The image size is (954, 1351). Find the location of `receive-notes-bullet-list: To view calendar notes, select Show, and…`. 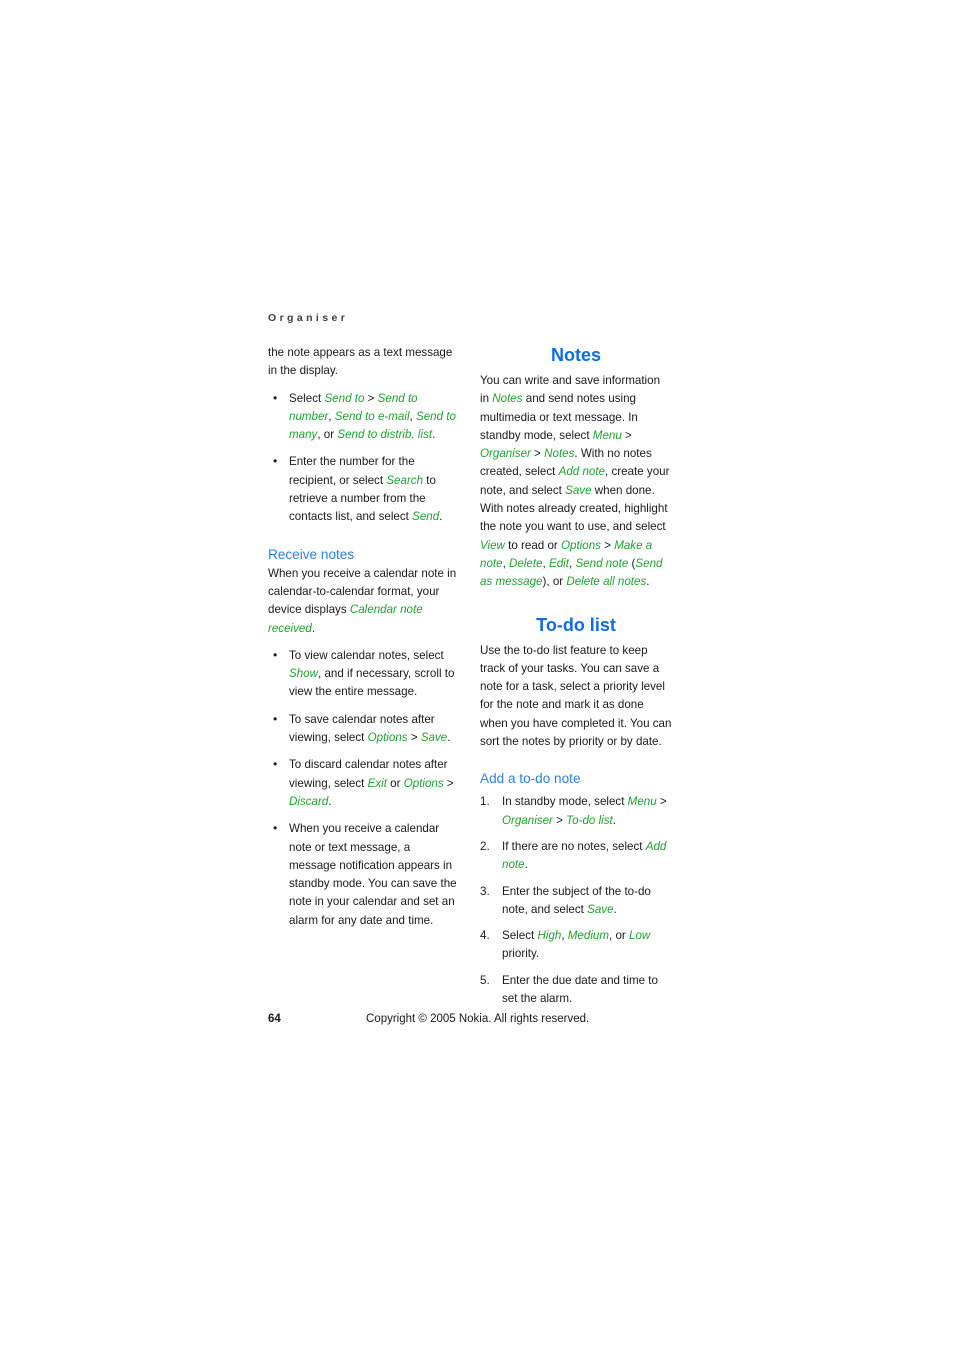

receive-notes-bullet-list: To view calendar notes, select Show, and… is located at coordinates (364, 788).